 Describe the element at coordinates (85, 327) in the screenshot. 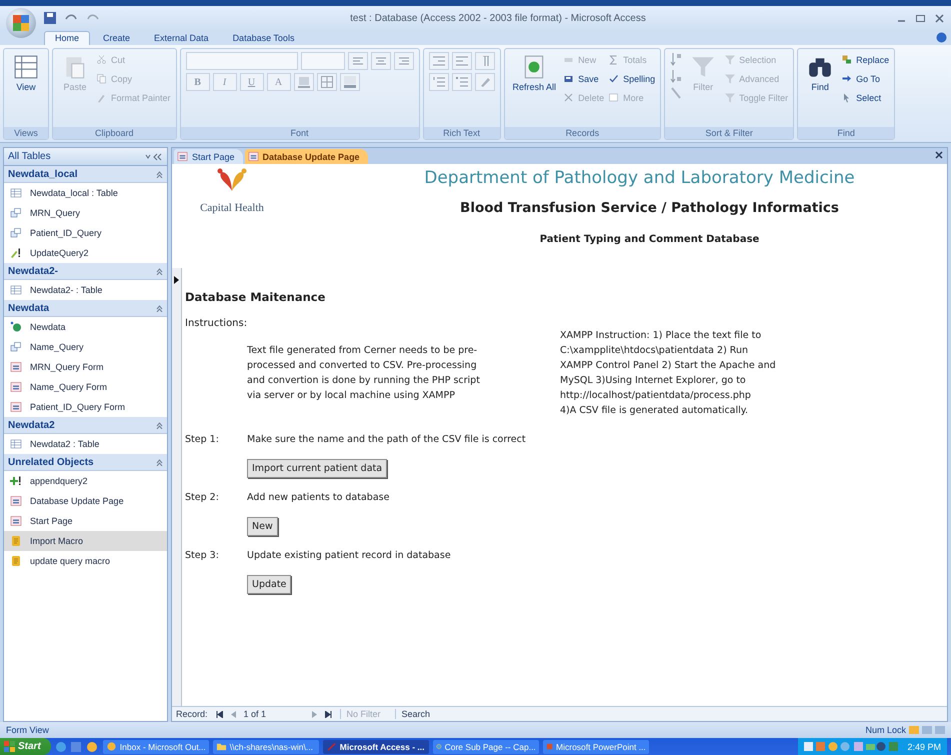

I see `navigation-item: Newdata` at that location.